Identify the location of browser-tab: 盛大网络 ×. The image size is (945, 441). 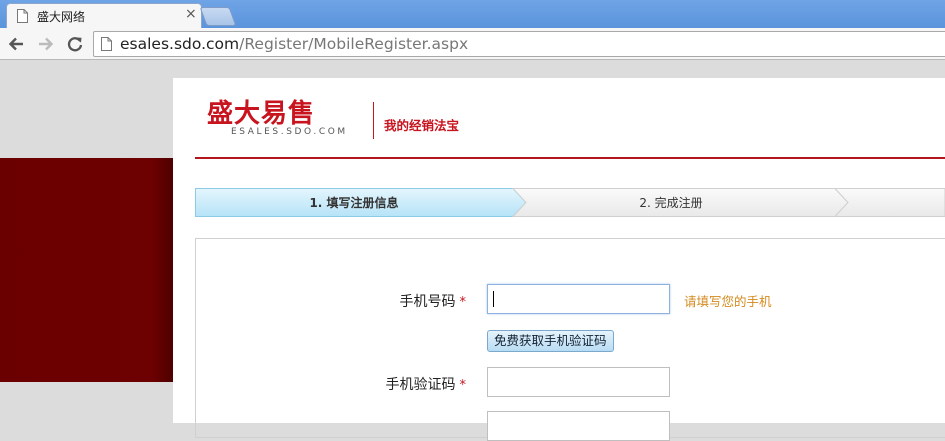
(104, 15).